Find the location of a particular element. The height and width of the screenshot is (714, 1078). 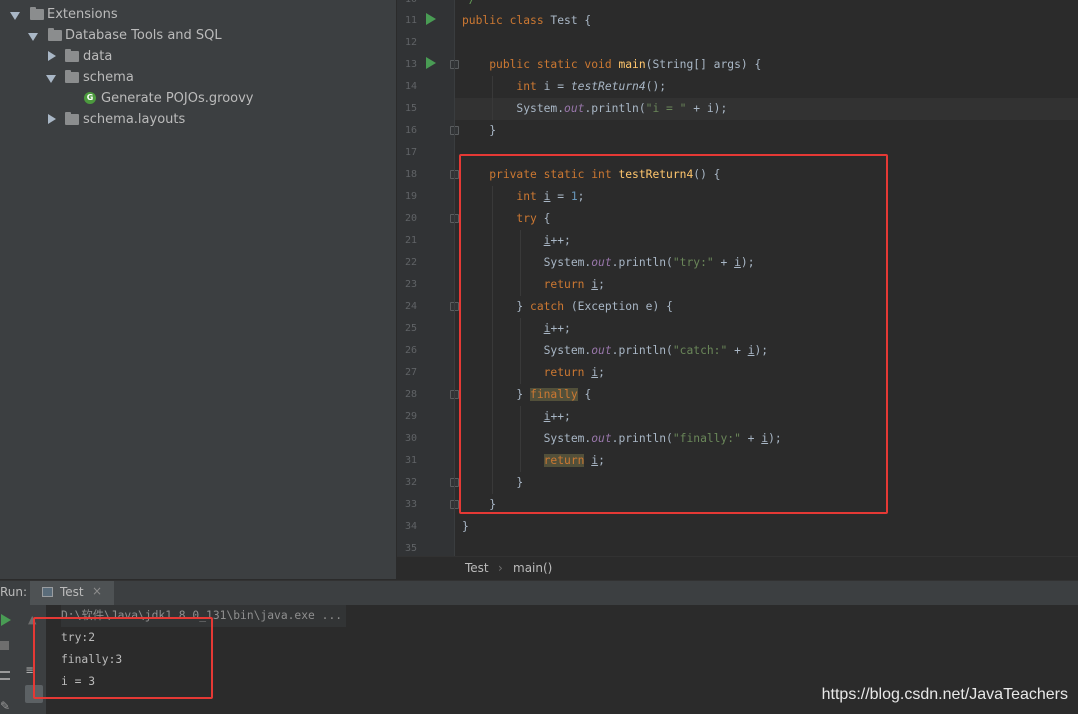

stop-icon is located at coordinates (4, 645).